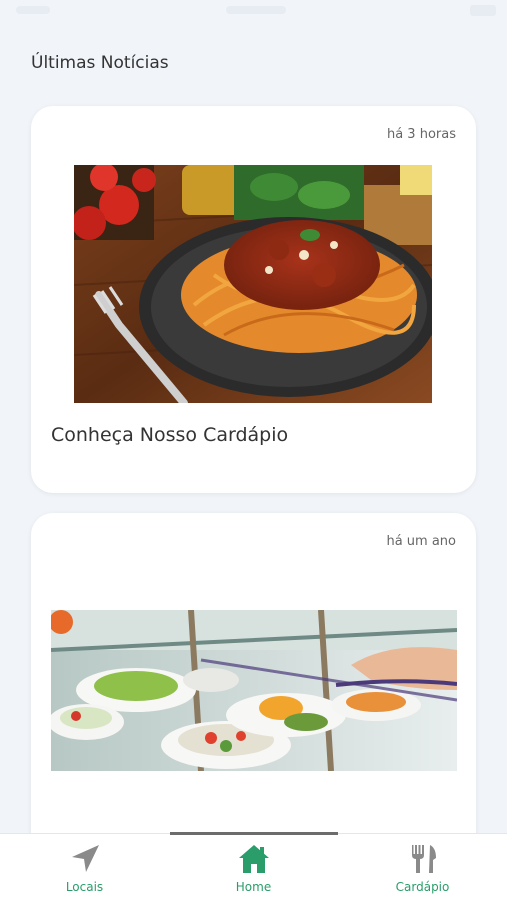  I want to click on status-time, so click(256, 10).